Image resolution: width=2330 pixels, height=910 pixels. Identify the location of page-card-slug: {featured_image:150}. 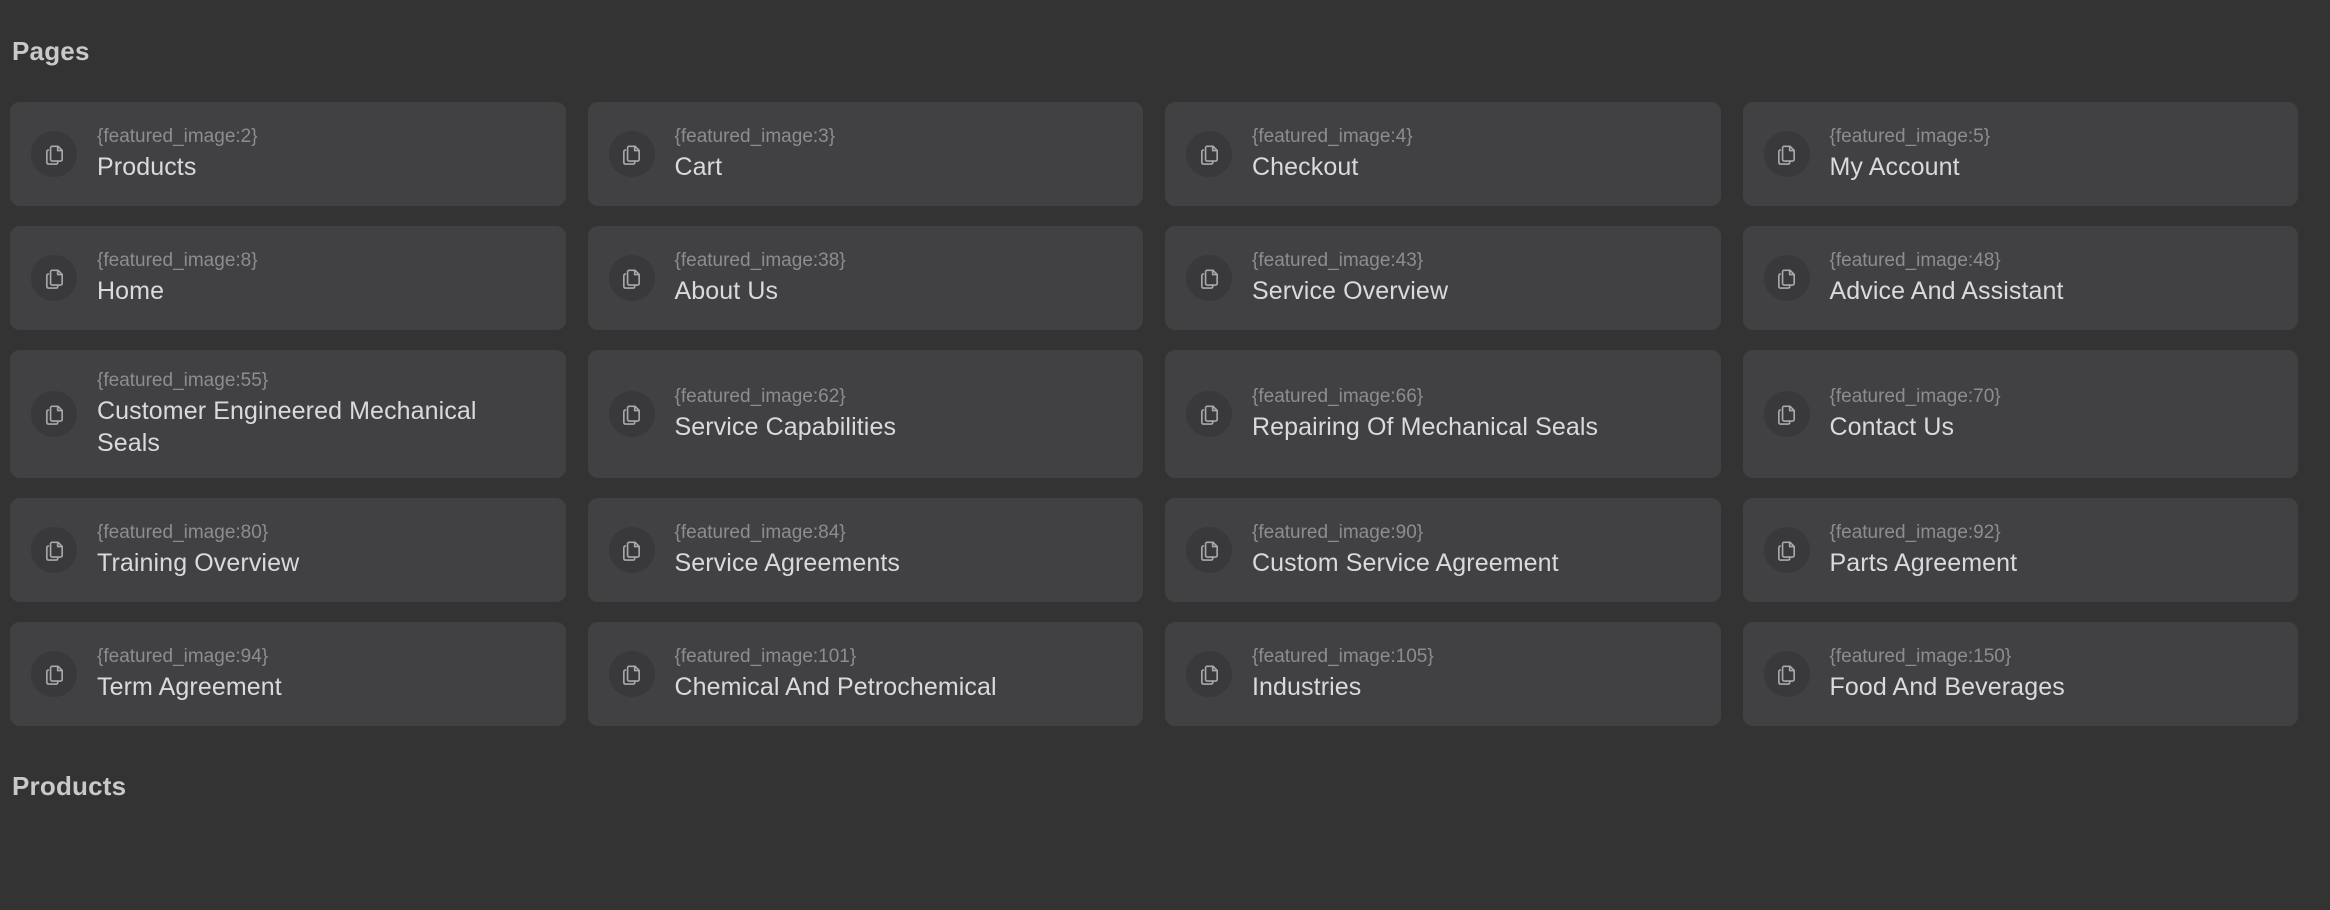
(1920, 656).